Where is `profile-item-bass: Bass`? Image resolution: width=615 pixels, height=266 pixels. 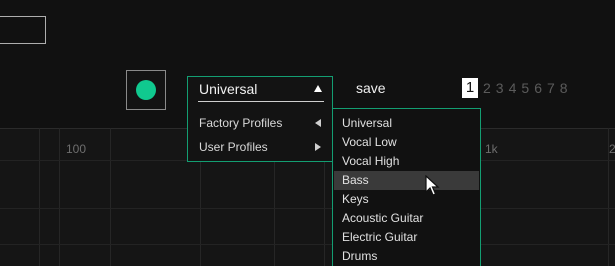
profile-item-bass: Bass is located at coordinates (406, 180).